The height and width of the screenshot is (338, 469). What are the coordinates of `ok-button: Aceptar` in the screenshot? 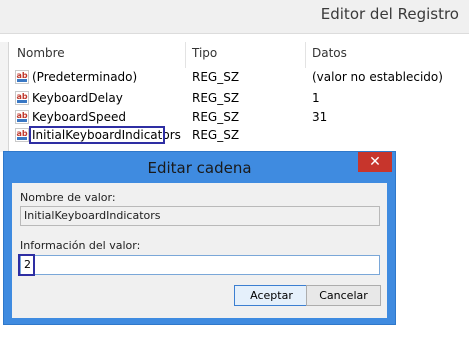 It's located at (271, 295).